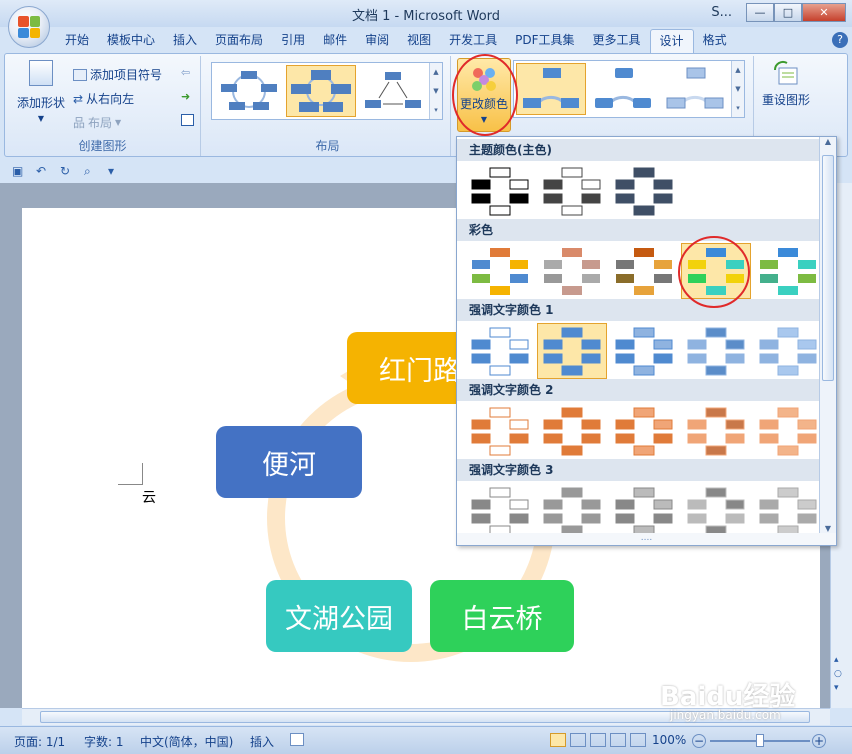 Image resolution: width=852 pixels, height=754 pixels. Describe the element at coordinates (669, 740) in the screenshot. I see `zoom-level: 100%` at that location.